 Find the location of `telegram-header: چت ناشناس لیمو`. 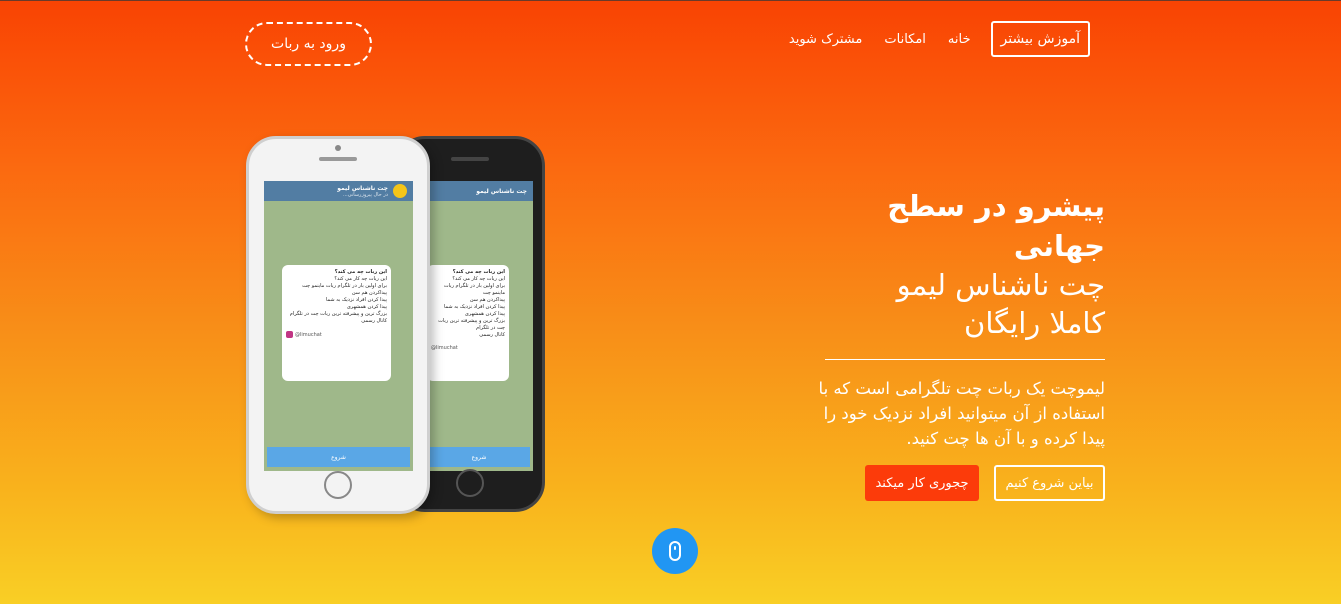

telegram-header: چت ناشناس لیمو is located at coordinates (479, 191).